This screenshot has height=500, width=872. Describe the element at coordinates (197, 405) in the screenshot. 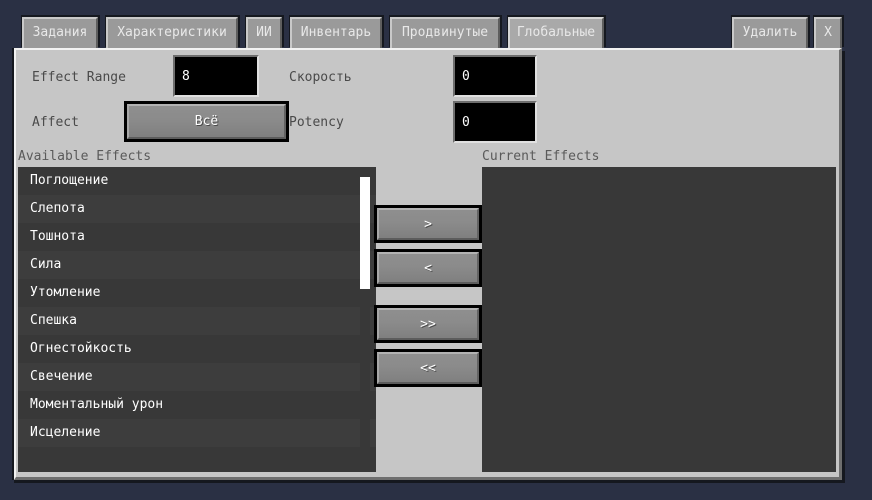

I see `list-item: Моментальный урон` at that location.